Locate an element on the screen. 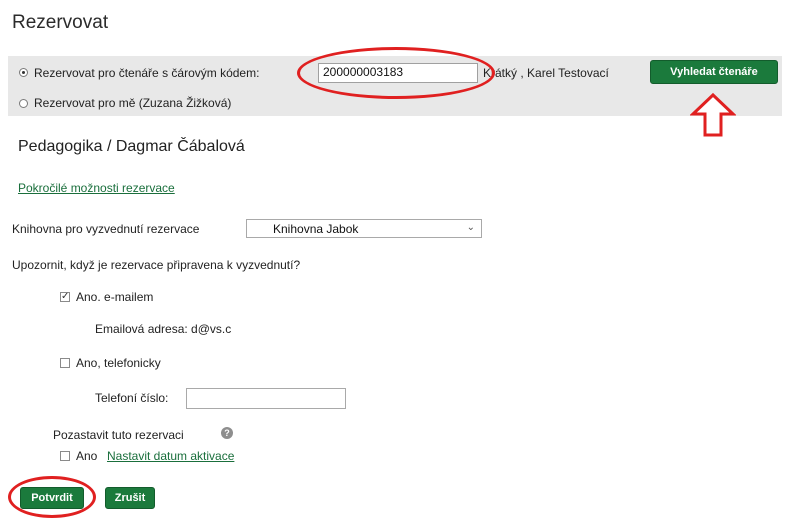 The height and width of the screenshot is (521, 786). suspend-checkbox is located at coordinates (65, 456).